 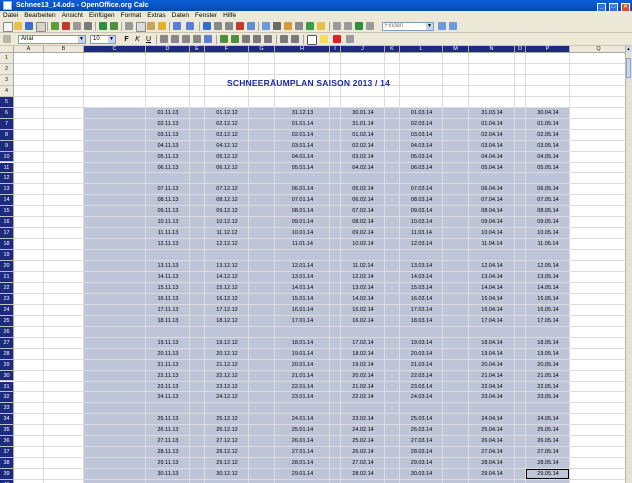 What do you see at coordinates (235, 39) in the screenshot?
I see `percent-format-icon` at bounding box center [235, 39].